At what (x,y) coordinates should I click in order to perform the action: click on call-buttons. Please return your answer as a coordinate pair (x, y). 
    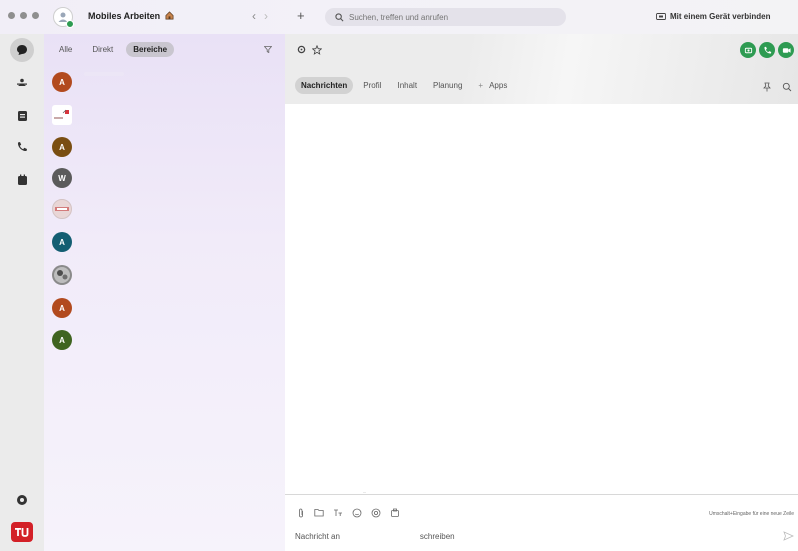
    Looking at the image, I should click on (767, 50).